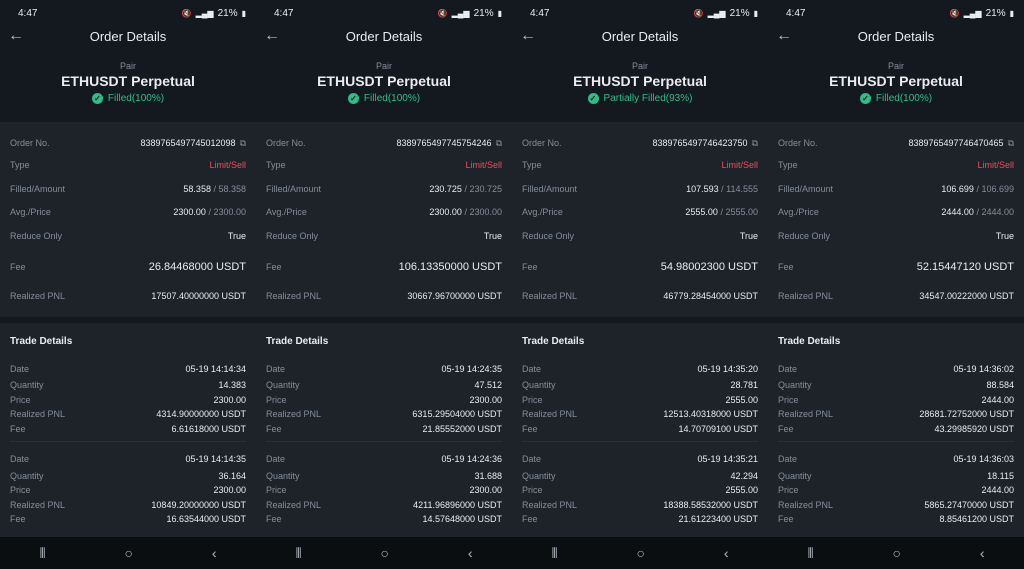 Image resolution: width=1024 pixels, height=569 pixels. What do you see at coordinates (997, 490) in the screenshot?
I see `trade-price-value: 2444.00` at bounding box center [997, 490].